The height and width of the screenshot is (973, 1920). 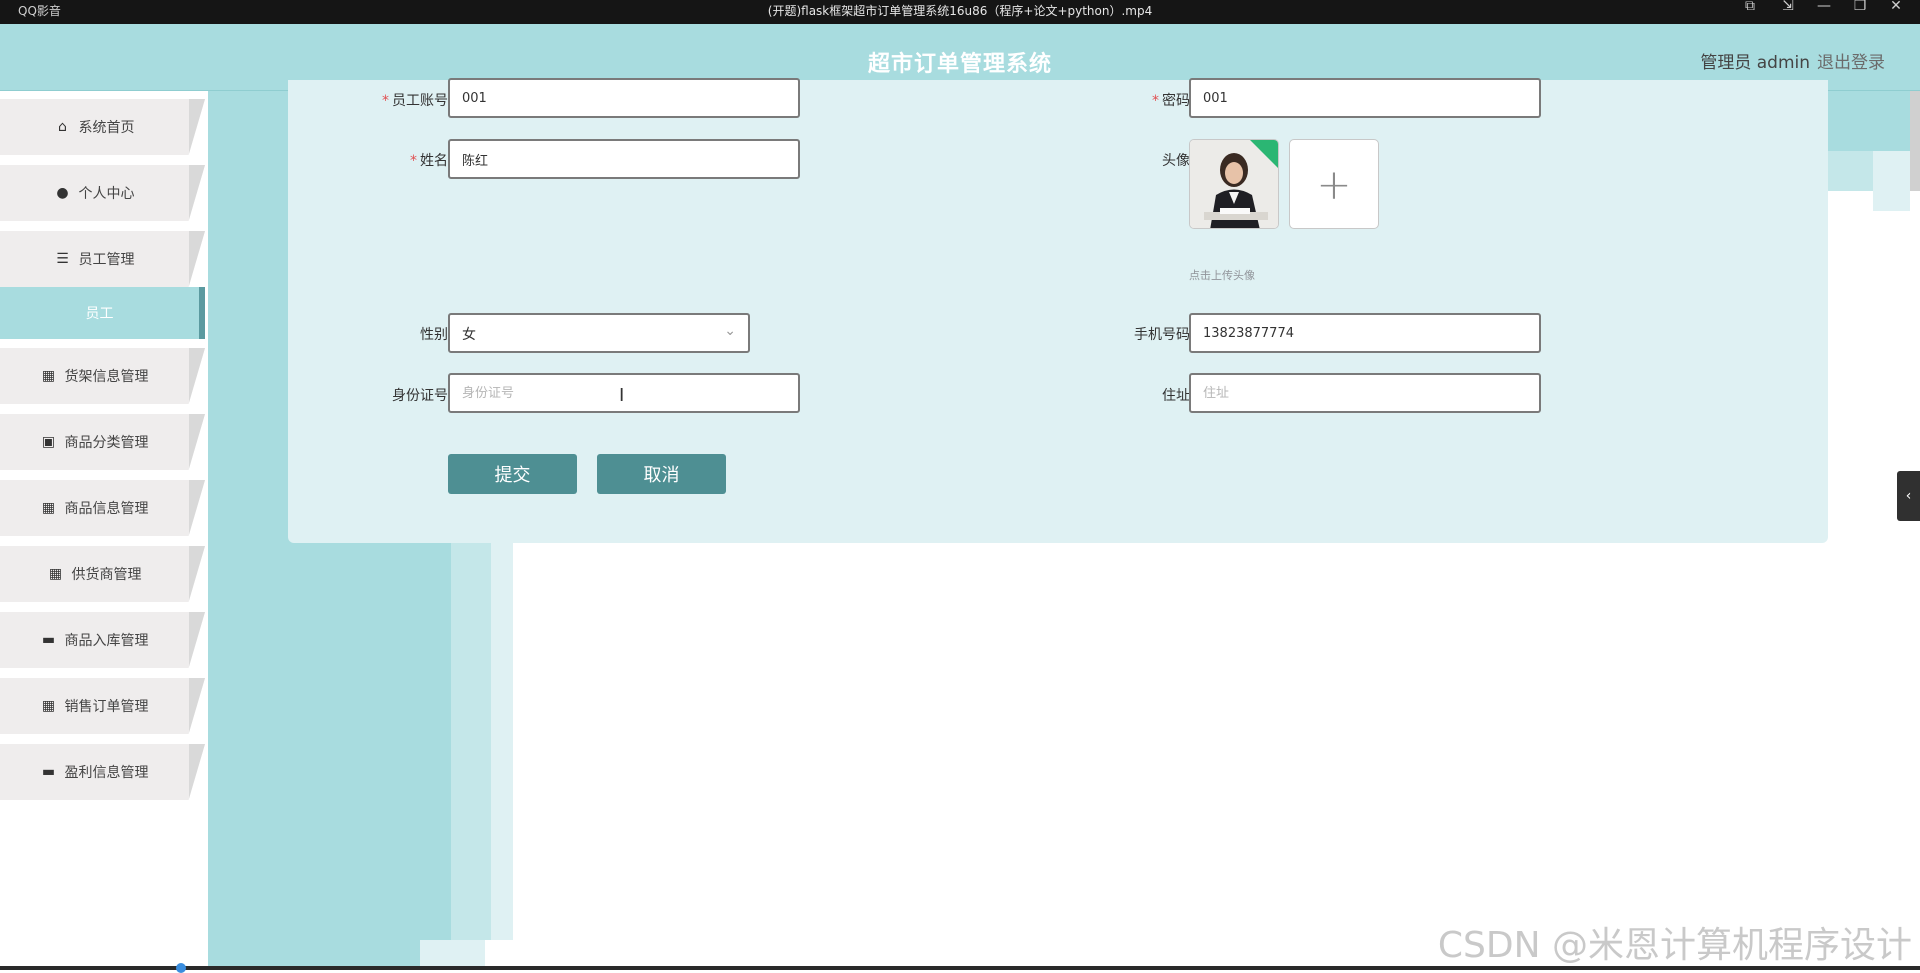 What do you see at coordinates (434, 335) in the screenshot?
I see `gender-label: 性别` at bounding box center [434, 335].